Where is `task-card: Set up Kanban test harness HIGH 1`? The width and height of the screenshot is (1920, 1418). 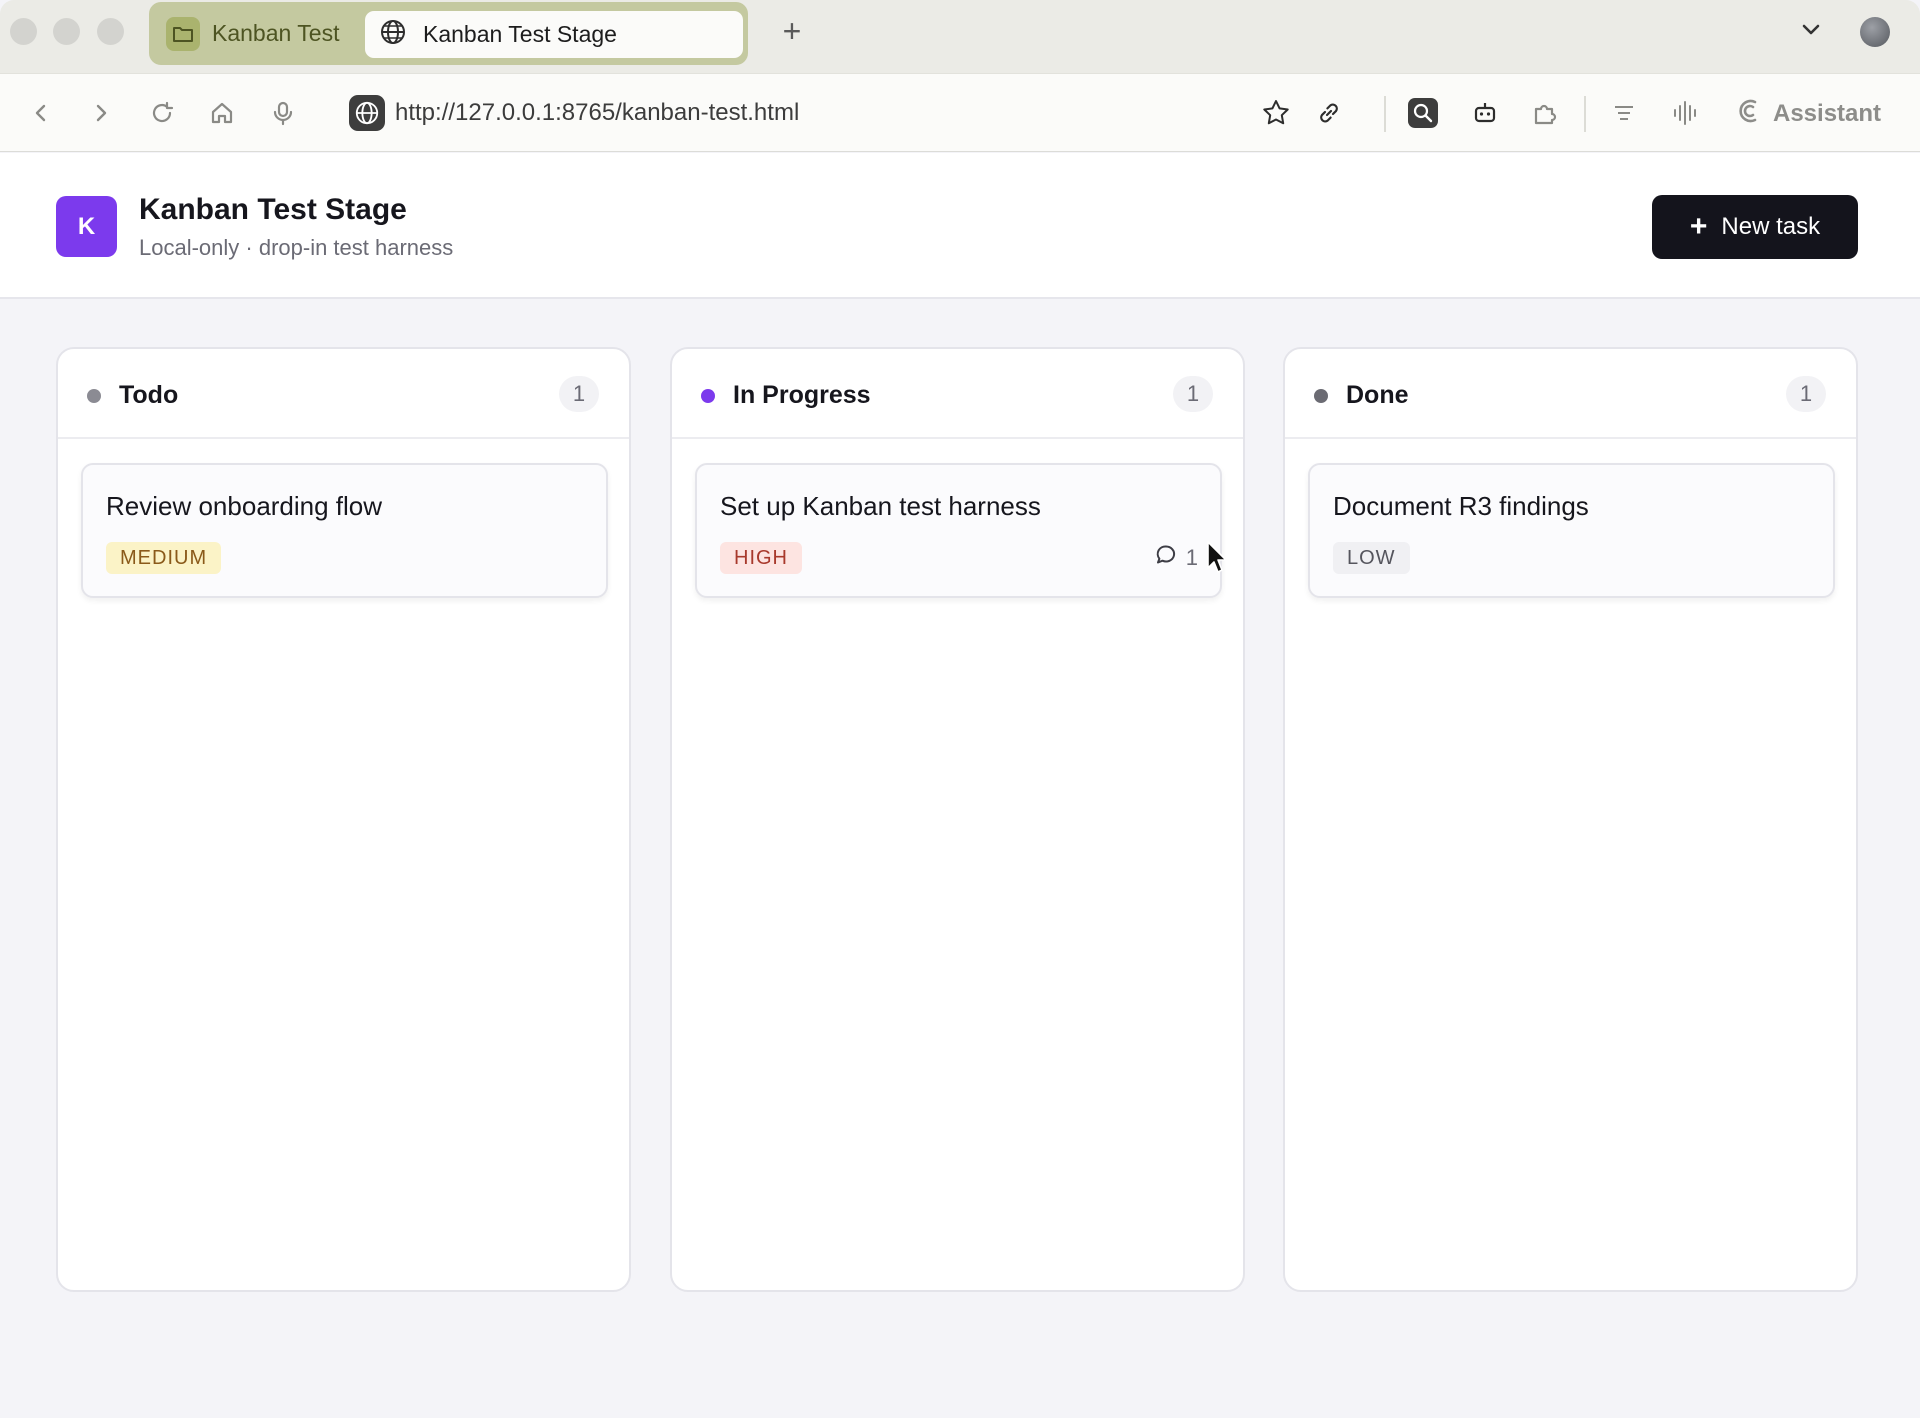
task-card: Set up Kanban test harness HIGH 1 is located at coordinates (958, 530).